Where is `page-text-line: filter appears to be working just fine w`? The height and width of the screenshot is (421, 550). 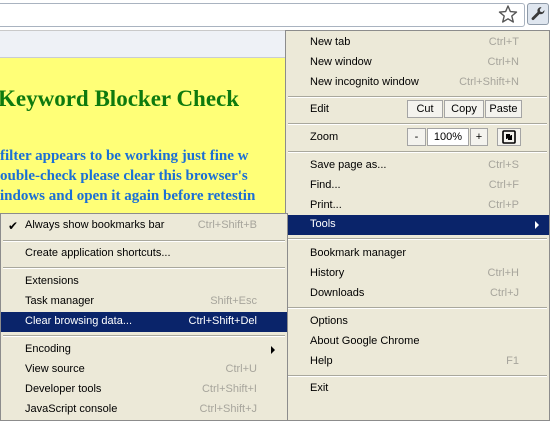 page-text-line: filter appears to be working just fine w is located at coordinates (124, 156).